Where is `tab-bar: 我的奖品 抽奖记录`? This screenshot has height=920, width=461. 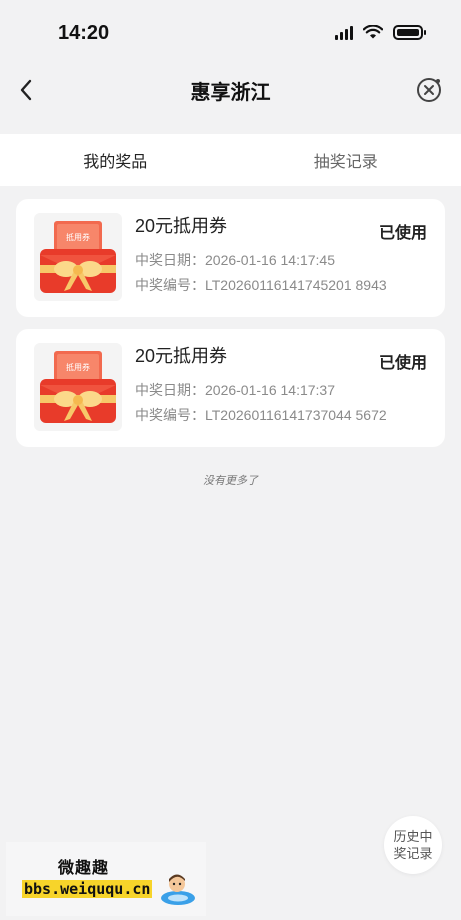 tab-bar: 我的奖品 抽奖记录 is located at coordinates (230, 160).